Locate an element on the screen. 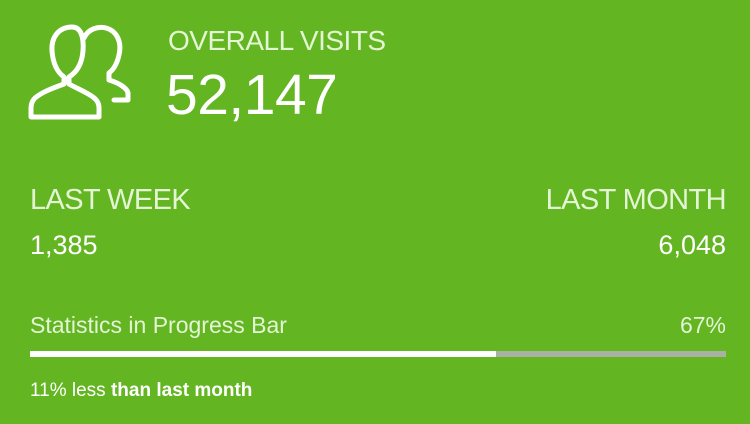 The image size is (750, 424). last-month-label: LAST MONTH is located at coordinates (636, 200).